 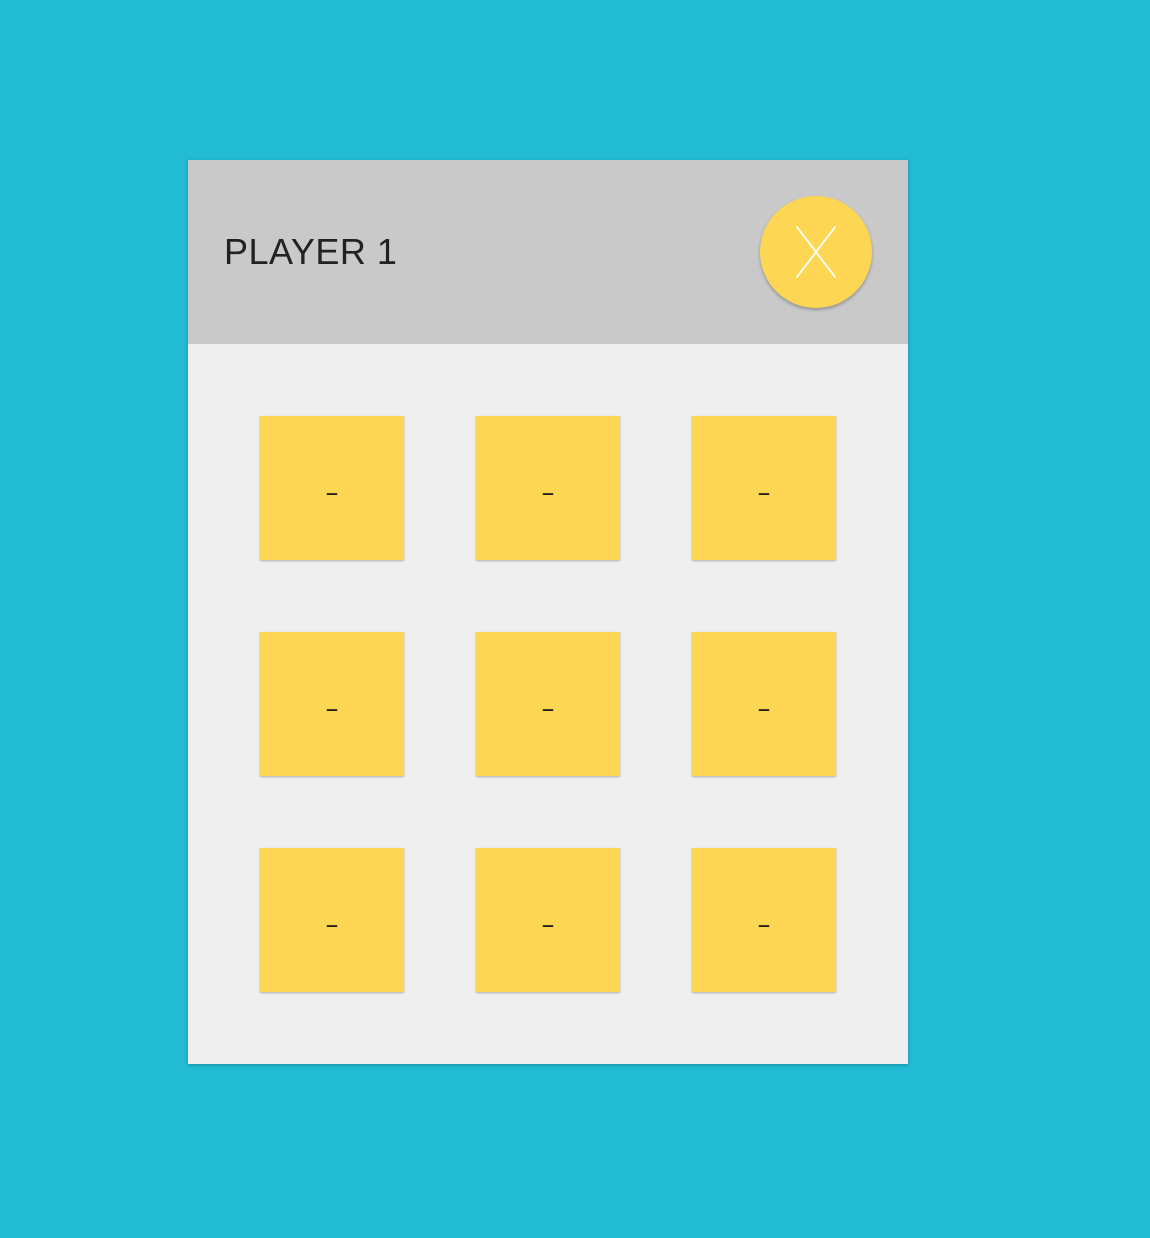 I want to click on board-header: PLAYER 1, so click(x=548, y=252).